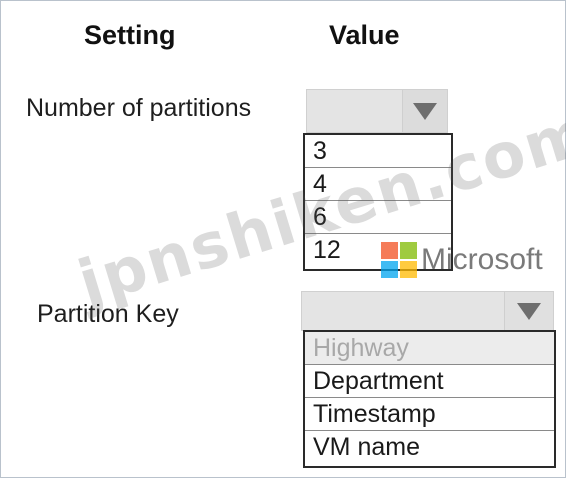 This screenshot has height=478, width=566. I want to click on logo-square-red, so click(389, 250).